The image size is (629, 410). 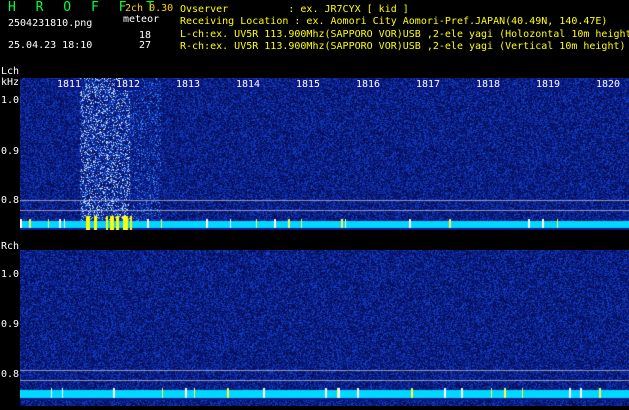 I want to click on rch-ytick-1-0: 1.0, so click(x=10, y=274).